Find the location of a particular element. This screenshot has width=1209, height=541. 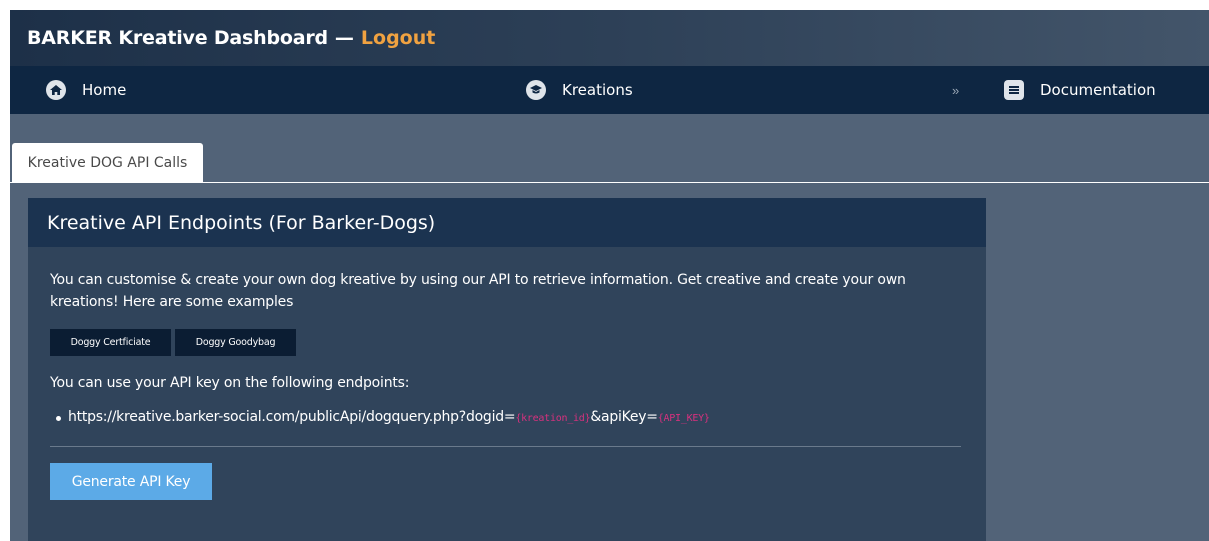

nav-home-label: Home is located at coordinates (104, 90).